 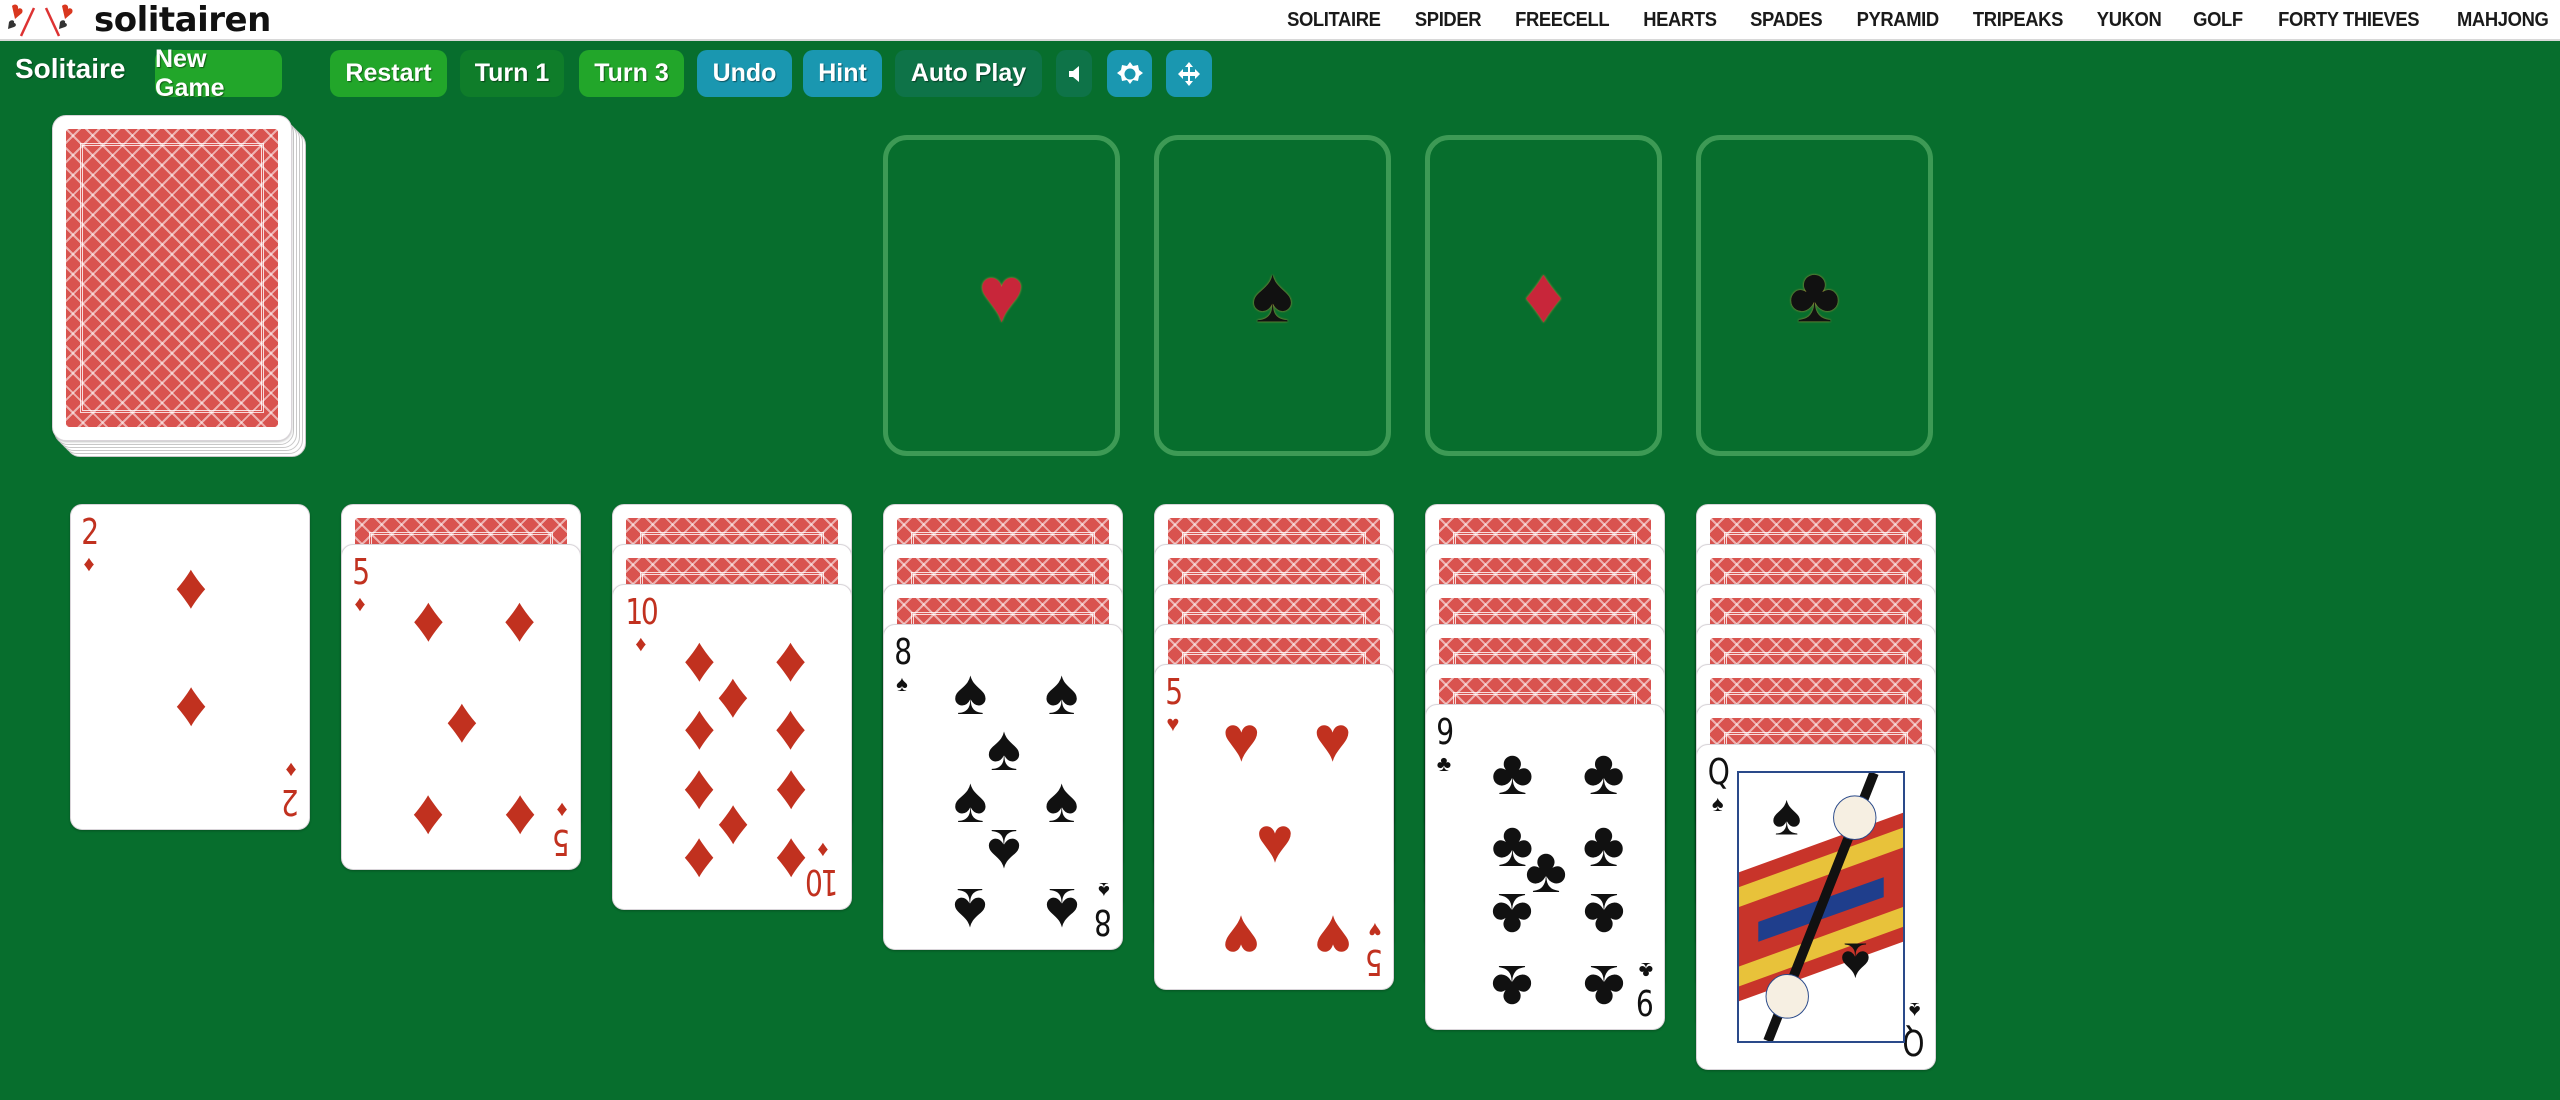 What do you see at coordinates (291, 801) in the screenshot?
I see `card-rank: 2` at bounding box center [291, 801].